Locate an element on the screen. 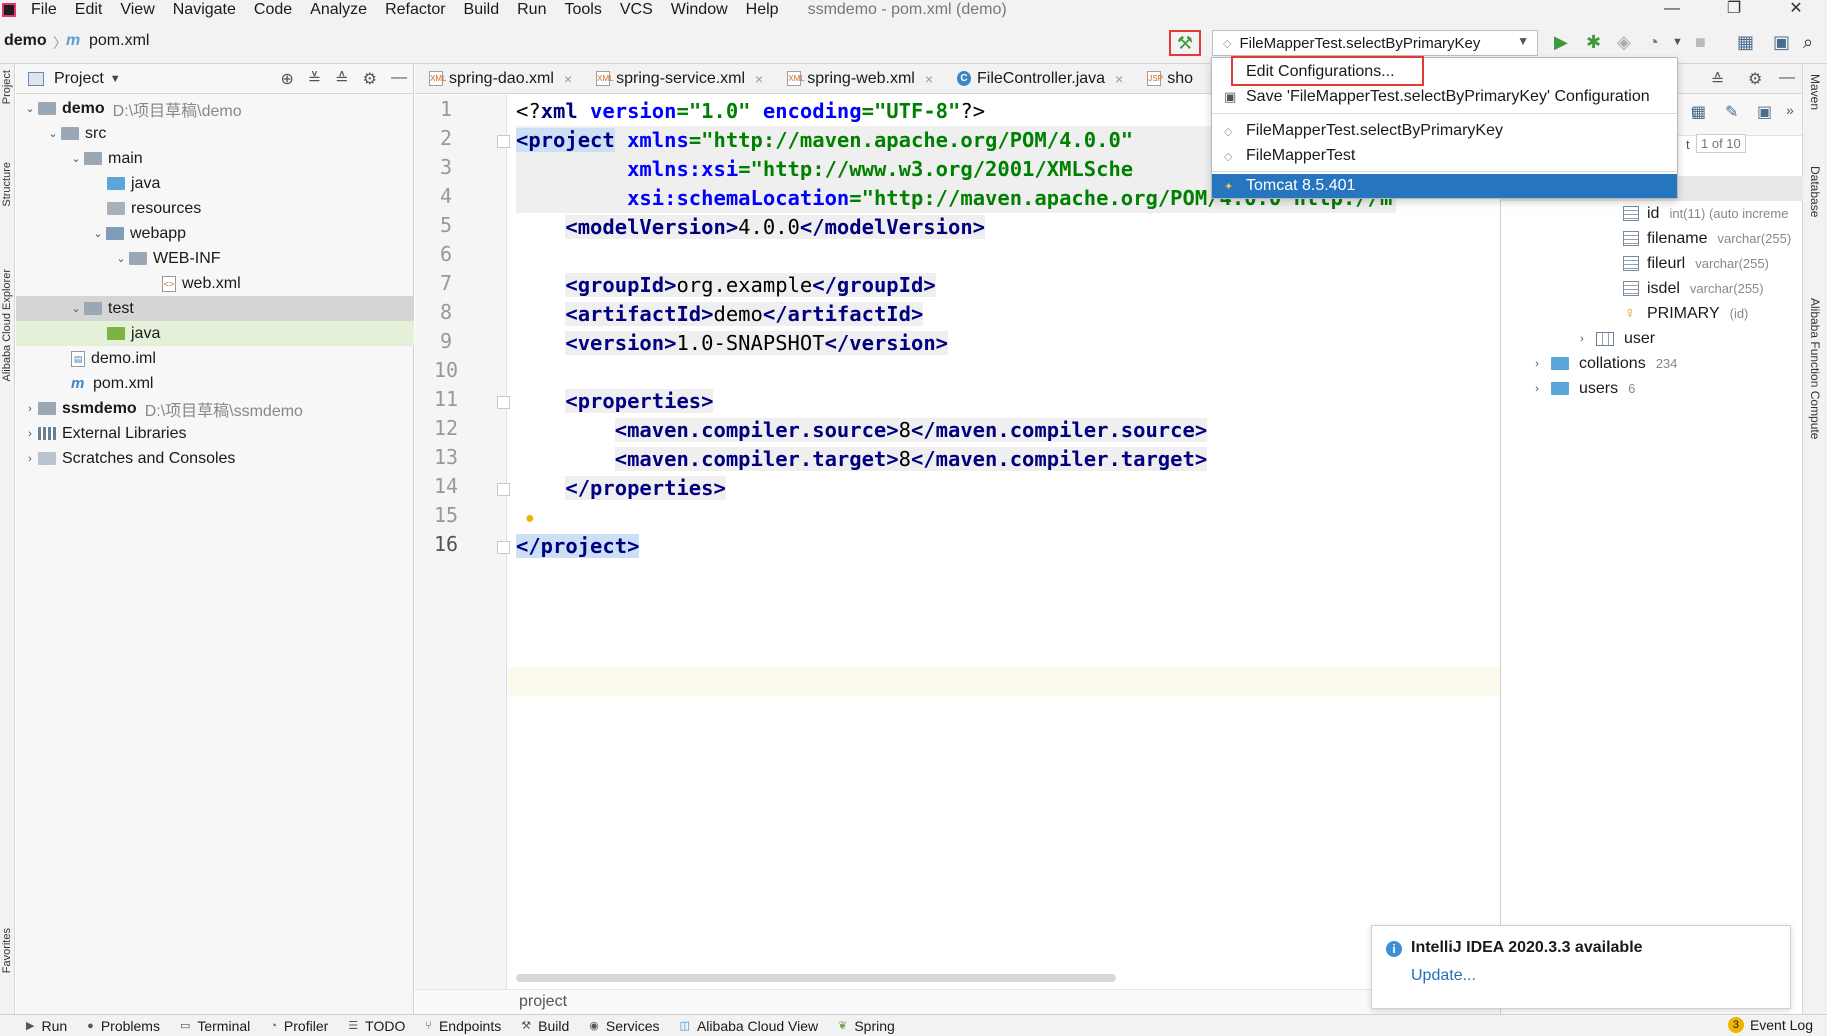 The width and height of the screenshot is (1827, 1036). db-key-primary: ♀ PRIMARY (id) is located at coordinates (1652, 313).